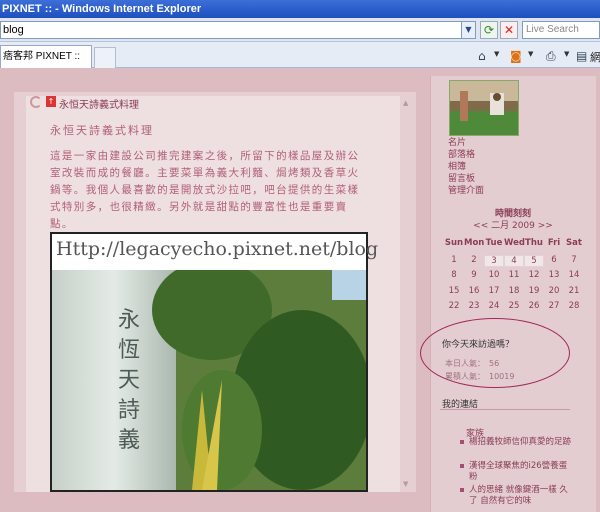 The height and width of the screenshot is (512, 600). I want to click on link-item: 人的思緒 就像鍵酒一樣 久了 自然有它的味, so click(516, 496).